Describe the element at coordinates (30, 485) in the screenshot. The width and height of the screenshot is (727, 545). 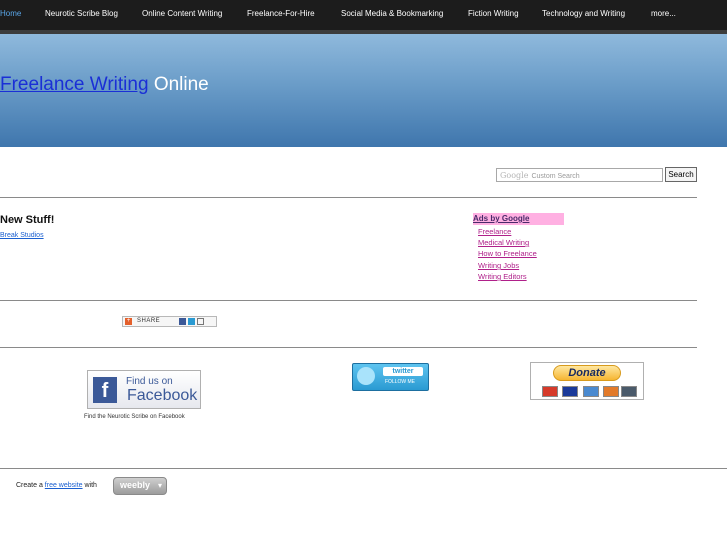
I see `footer-prefix: Create a` at that location.